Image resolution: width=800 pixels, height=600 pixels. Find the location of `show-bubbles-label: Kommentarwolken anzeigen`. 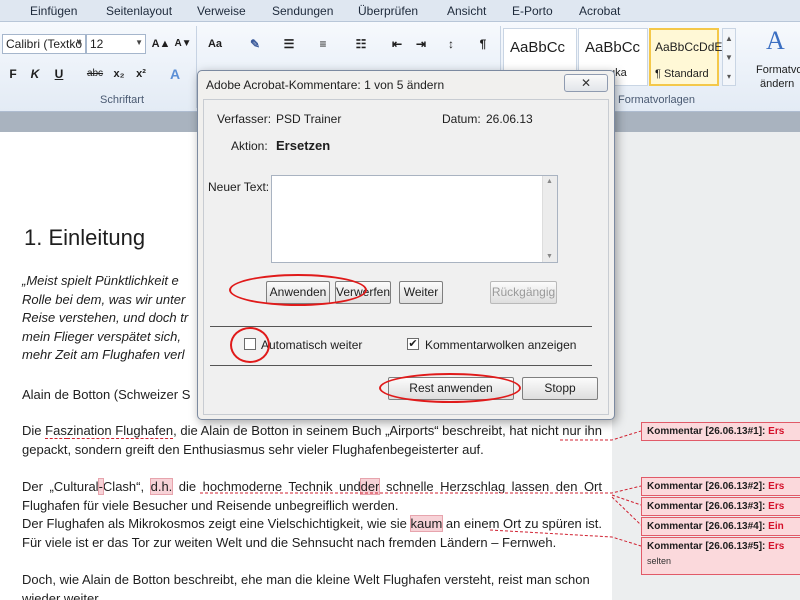

show-bubbles-label: Kommentarwolken anzeigen is located at coordinates (501, 345).